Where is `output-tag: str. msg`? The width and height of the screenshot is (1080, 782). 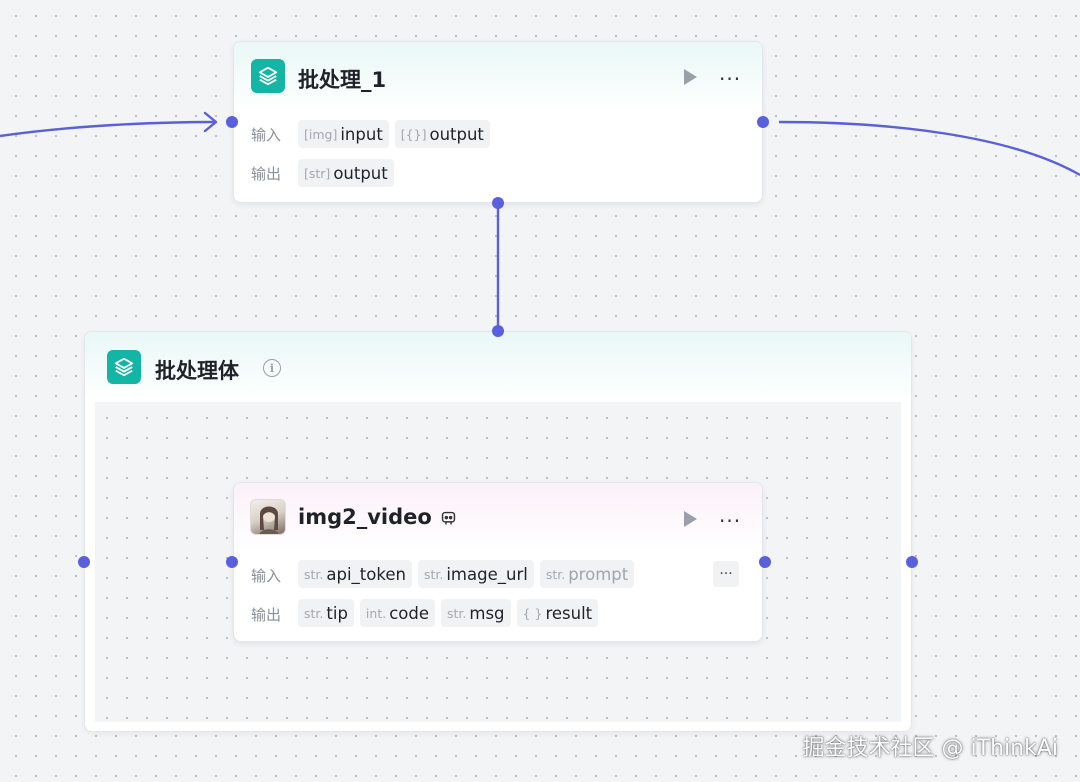 output-tag: str. msg is located at coordinates (476, 613).